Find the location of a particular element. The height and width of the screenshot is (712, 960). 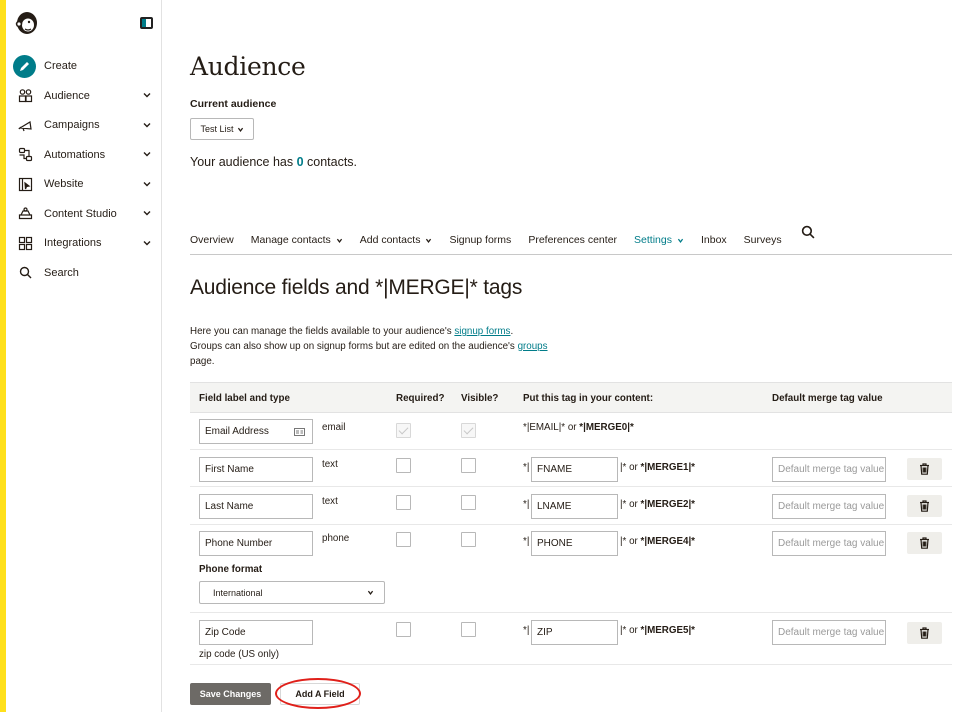

tag-suffix: |* or *|MERGE5|* is located at coordinates (657, 630).